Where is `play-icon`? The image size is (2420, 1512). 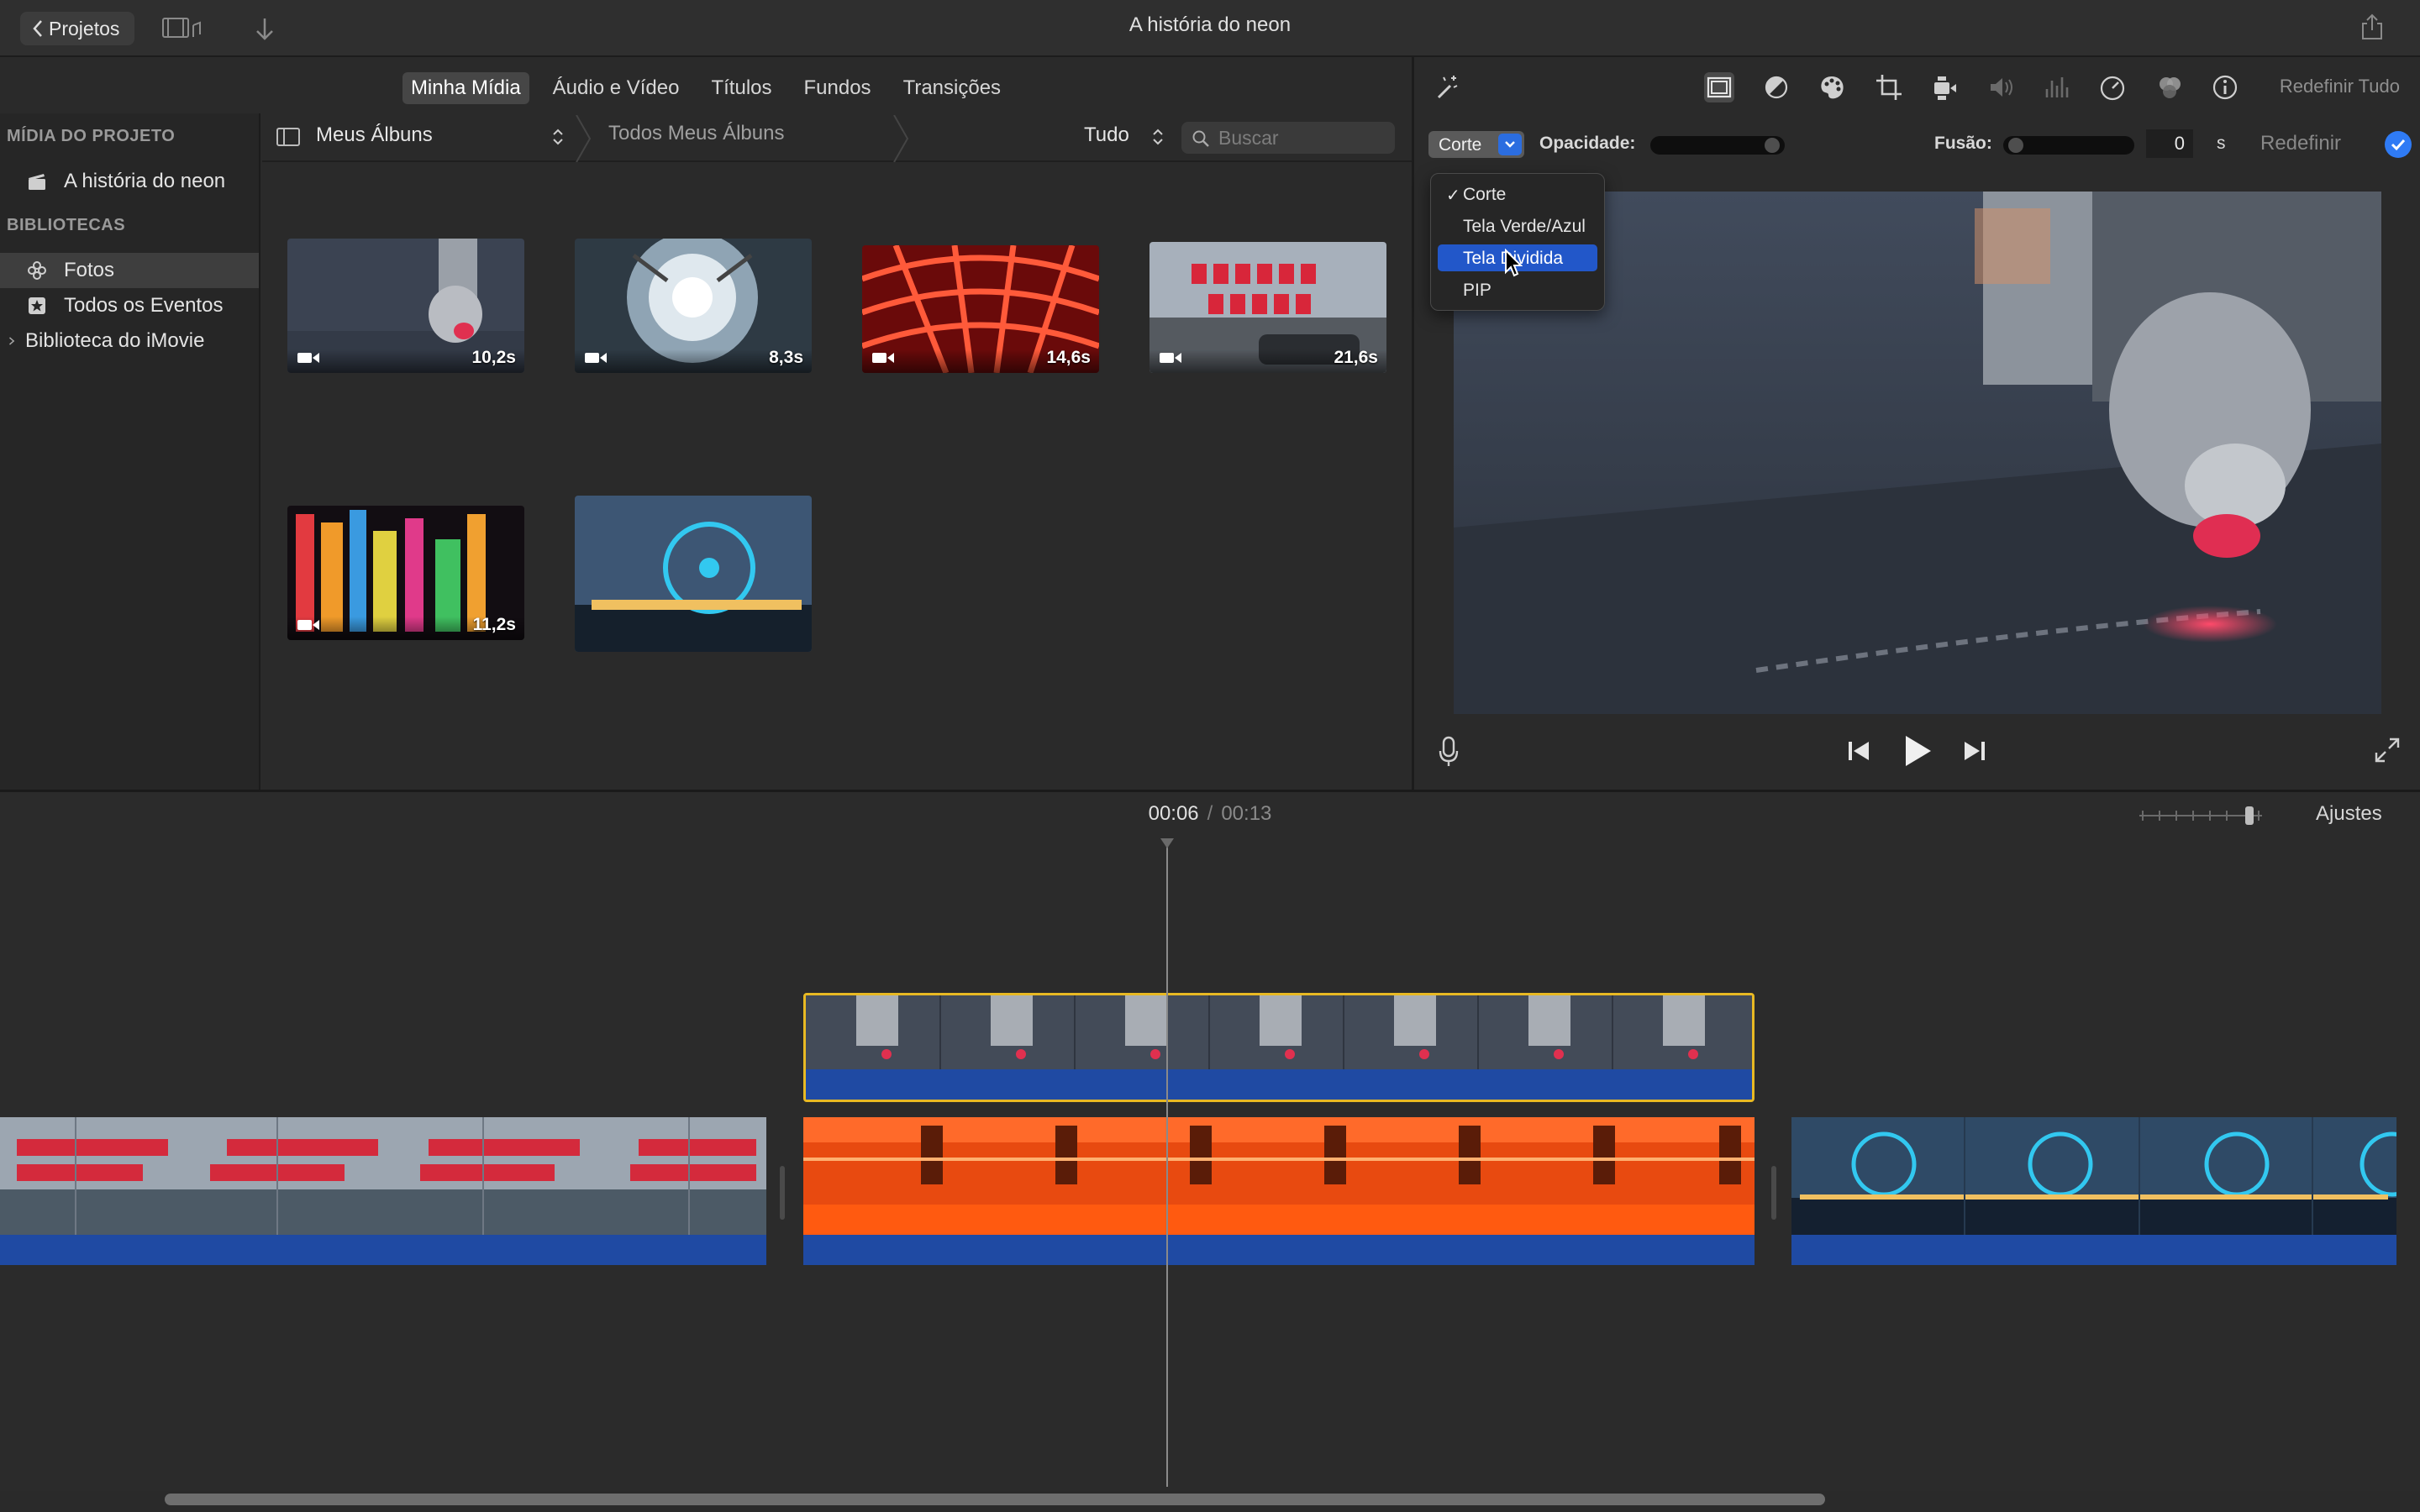 play-icon is located at coordinates (1918, 751).